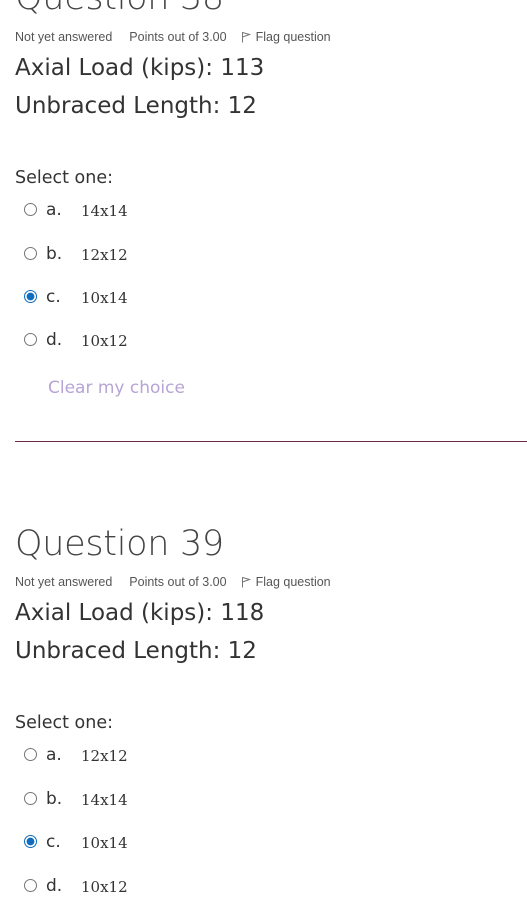  I want to click on answer-option-a: a. 12x12, so click(76, 754).